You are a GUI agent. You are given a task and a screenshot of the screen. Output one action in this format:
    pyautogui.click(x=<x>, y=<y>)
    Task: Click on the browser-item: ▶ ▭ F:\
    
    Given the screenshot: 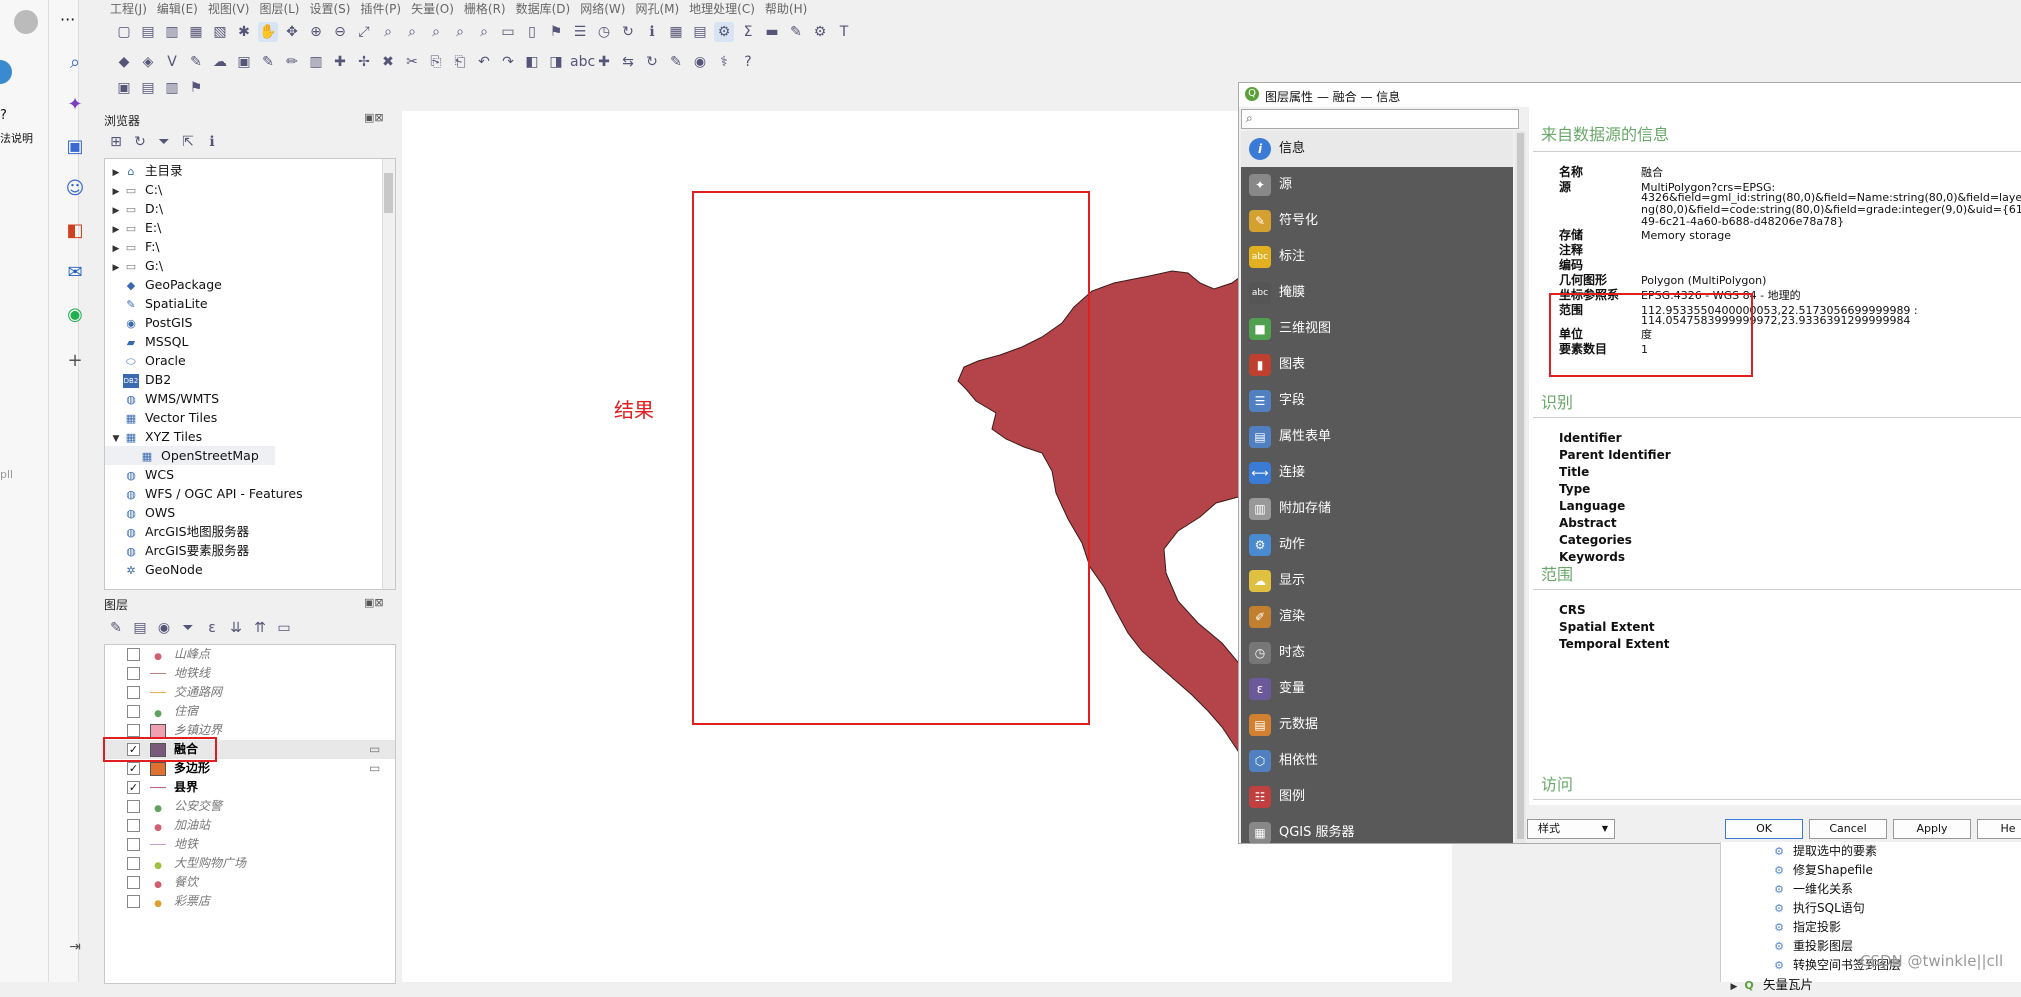 What is the action you would take?
    pyautogui.click(x=250, y=246)
    